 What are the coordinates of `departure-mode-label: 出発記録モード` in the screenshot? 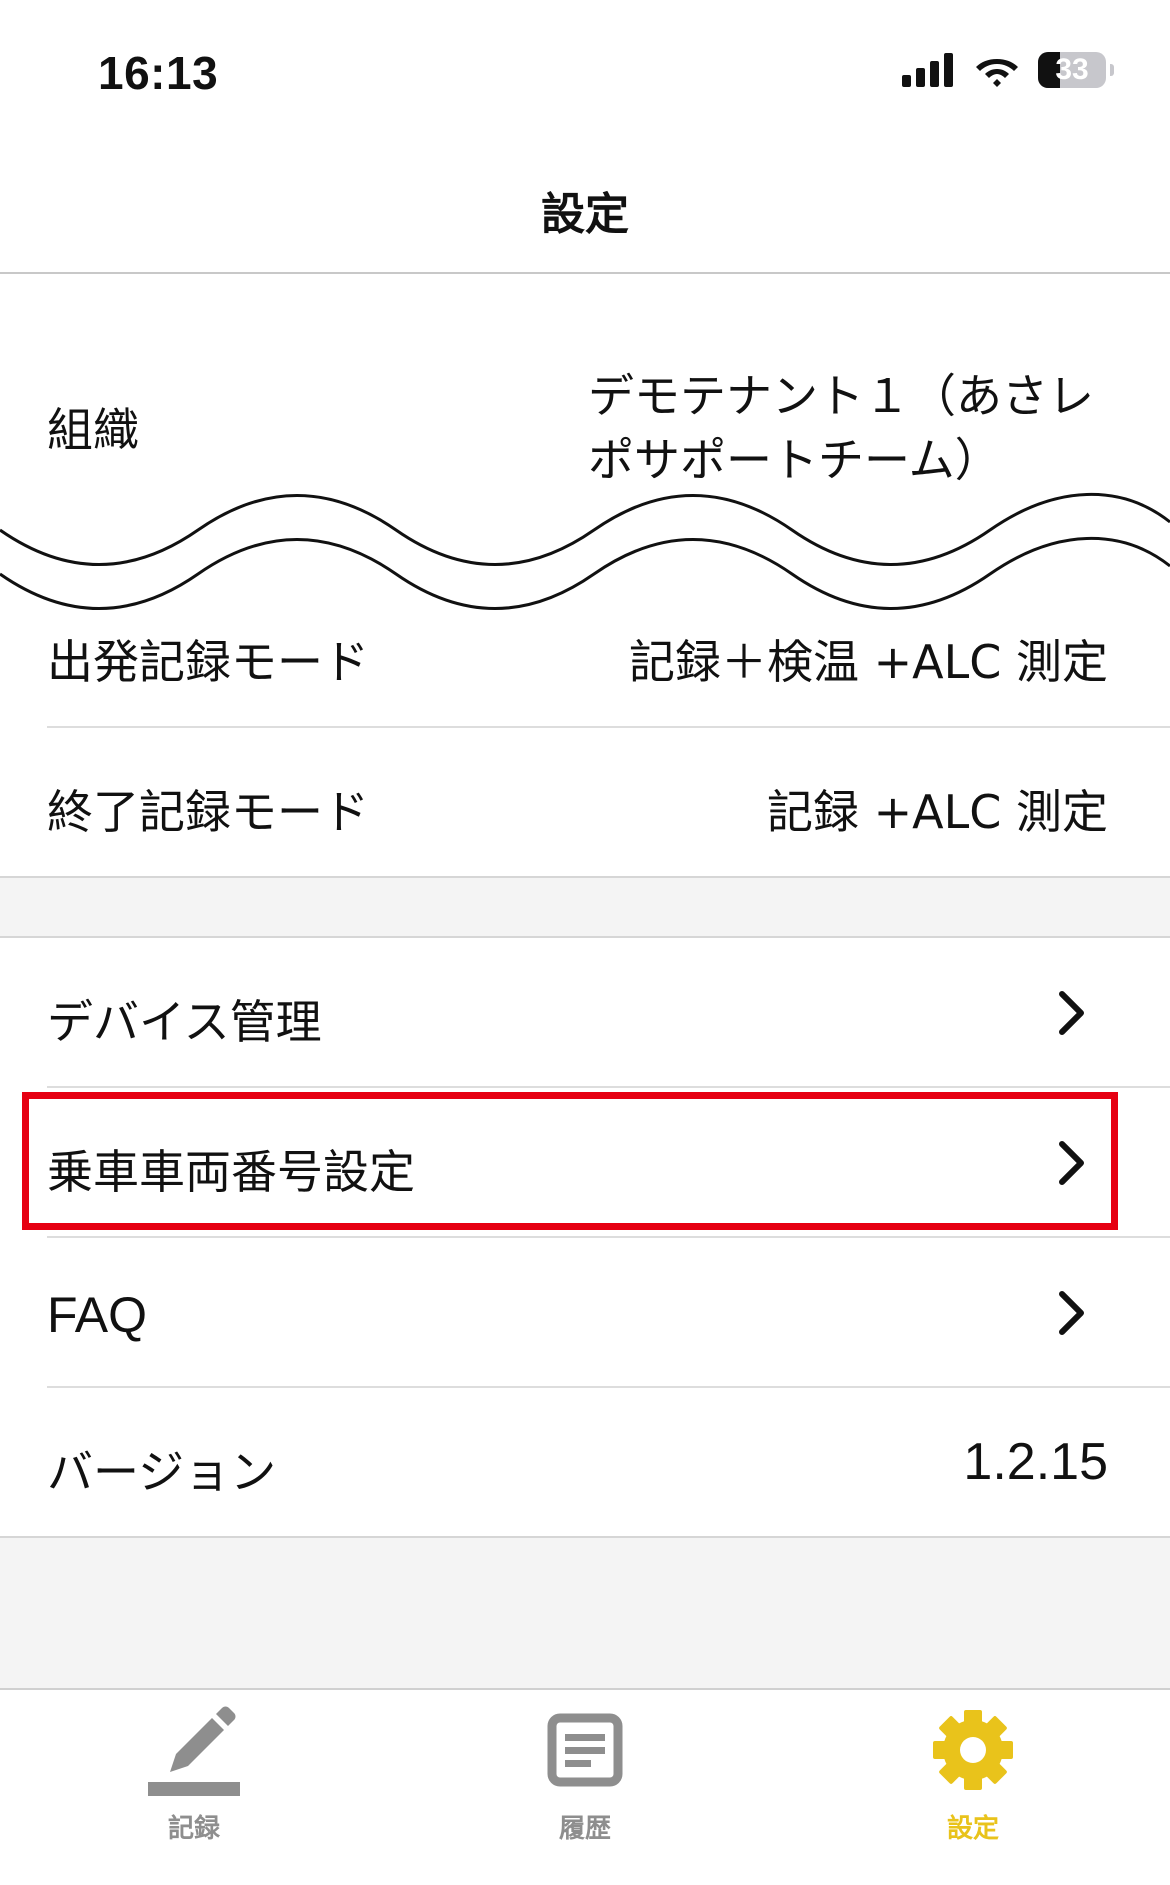 It's located at (208, 662).